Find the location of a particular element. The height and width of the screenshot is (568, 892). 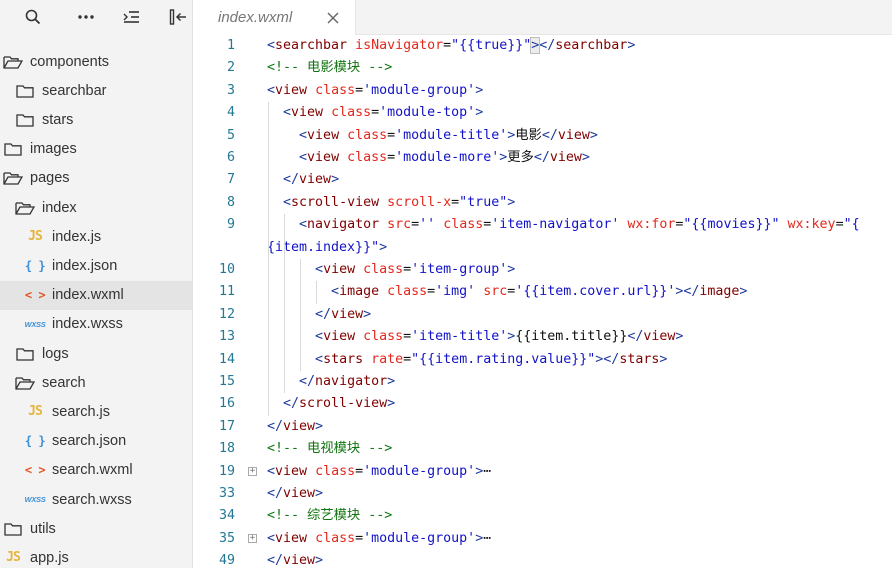

token-str: '{{item.cover.url}}' is located at coordinates (595, 292).